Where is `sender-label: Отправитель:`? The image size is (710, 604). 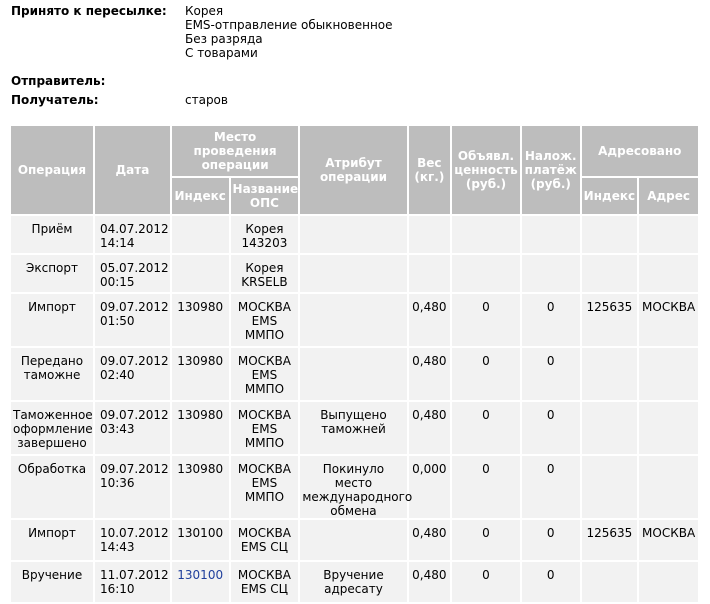
sender-label: Отправитель: is located at coordinates (58, 81).